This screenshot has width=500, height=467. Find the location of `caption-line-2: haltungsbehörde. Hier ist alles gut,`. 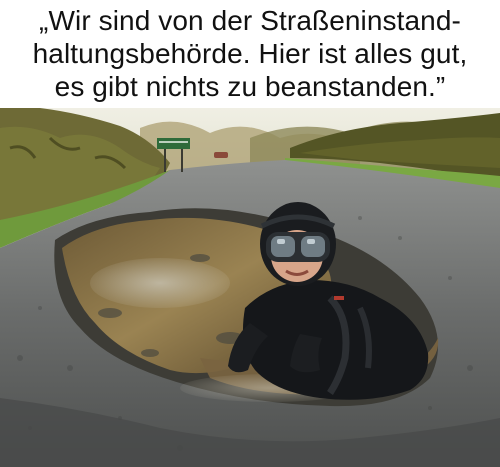

caption-line-2: haltungsbehörde. Hier ist alles gut, is located at coordinates (250, 53).